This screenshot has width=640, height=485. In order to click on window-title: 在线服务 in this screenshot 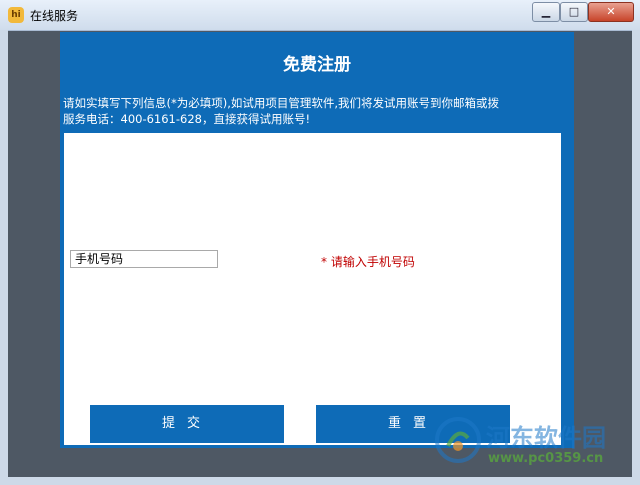, I will do `click(54, 16)`.